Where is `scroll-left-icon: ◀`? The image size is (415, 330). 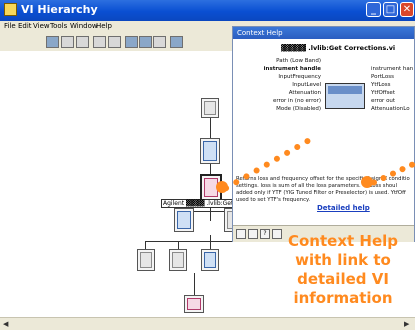
scroll-left-icon: ◀ is located at coordinates (5, 324).